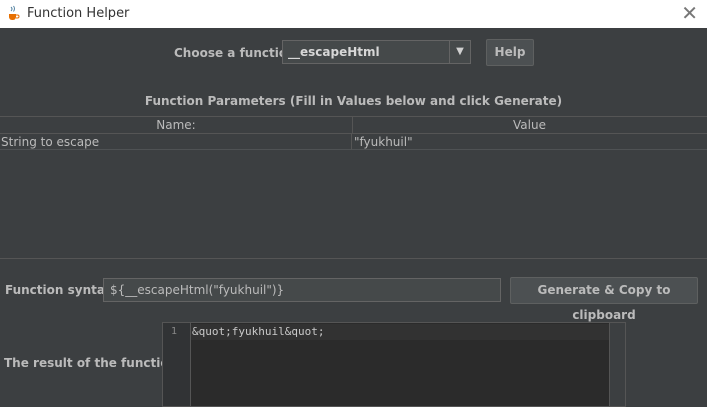 The width and height of the screenshot is (707, 407). Describe the element at coordinates (177, 364) in the screenshot. I see `line-number-gutter: 1` at that location.